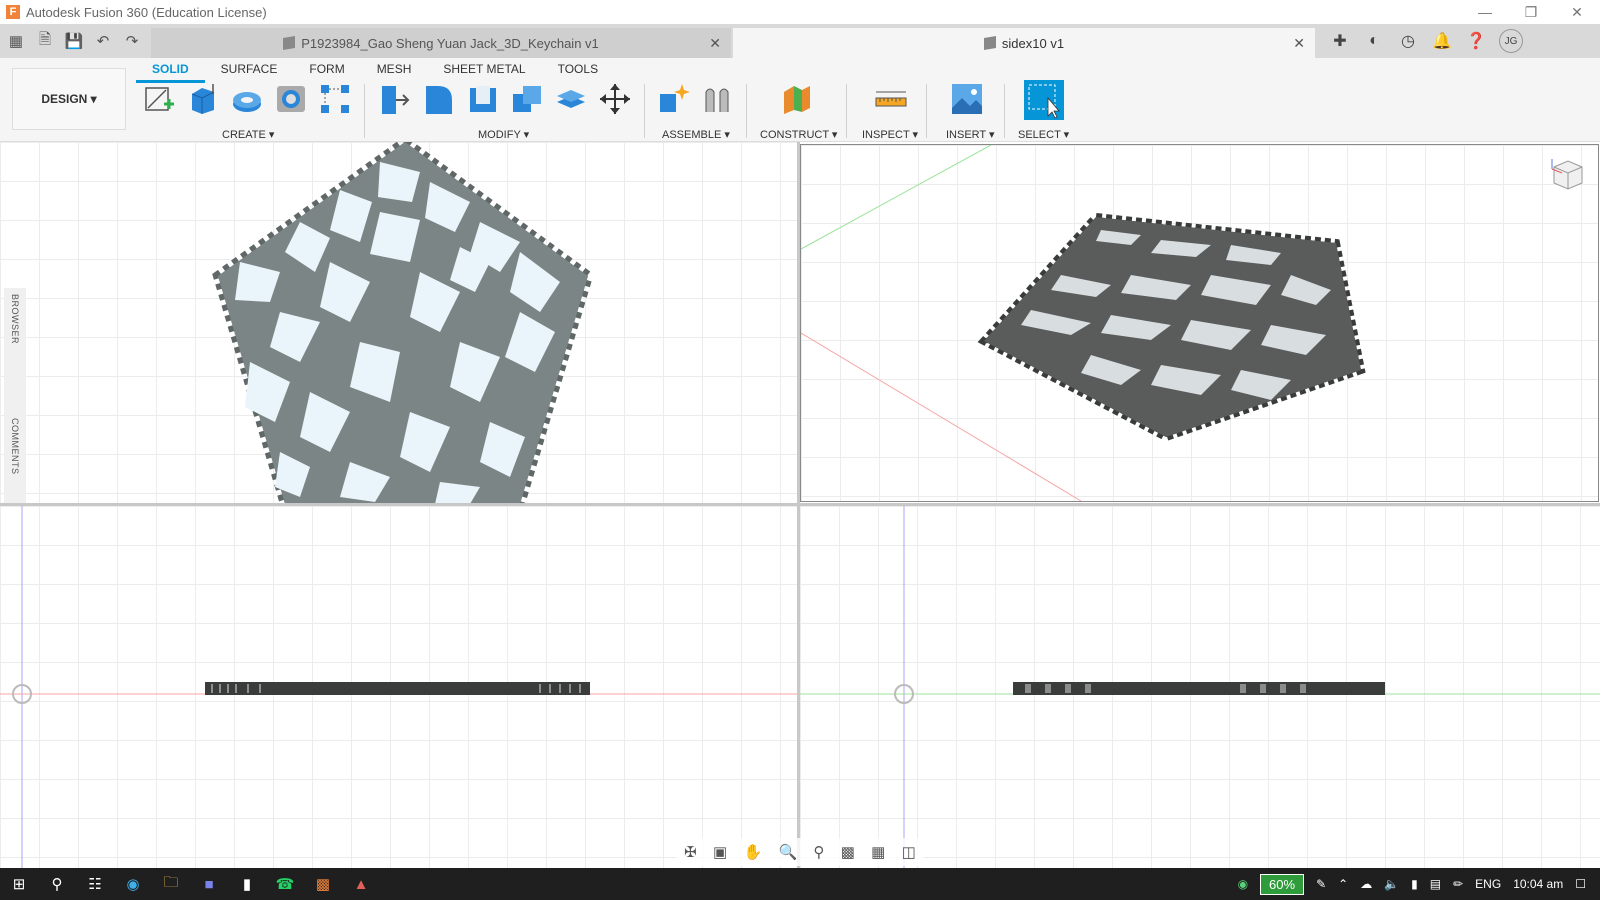 Image resolution: width=1600 pixels, height=900 pixels. What do you see at coordinates (203, 99) in the screenshot?
I see `extrude-icon` at bounding box center [203, 99].